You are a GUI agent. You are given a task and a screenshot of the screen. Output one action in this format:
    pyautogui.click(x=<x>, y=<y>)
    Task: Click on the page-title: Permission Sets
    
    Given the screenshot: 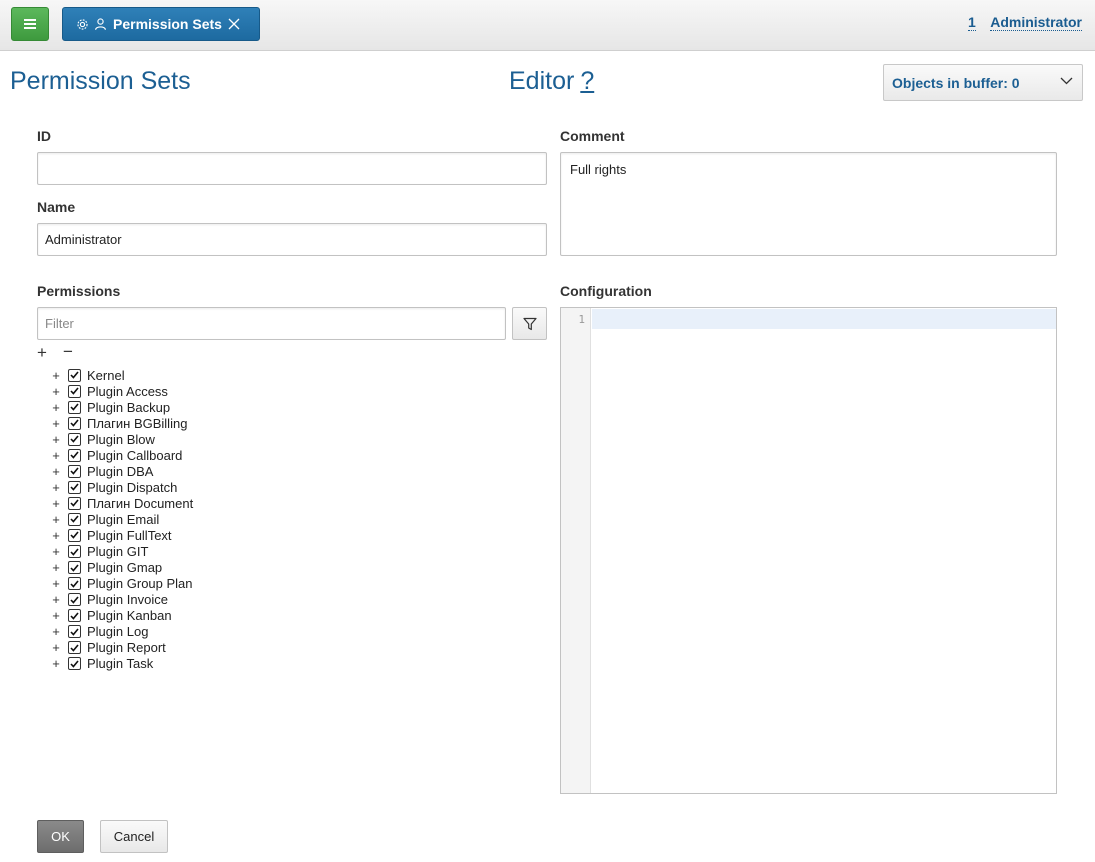 What is the action you would take?
    pyautogui.click(x=100, y=81)
    